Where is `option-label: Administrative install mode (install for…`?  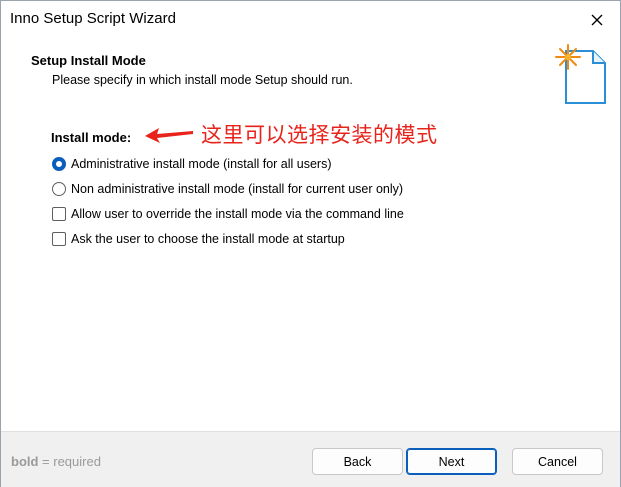
option-label: Administrative install mode (install for… is located at coordinates (201, 164).